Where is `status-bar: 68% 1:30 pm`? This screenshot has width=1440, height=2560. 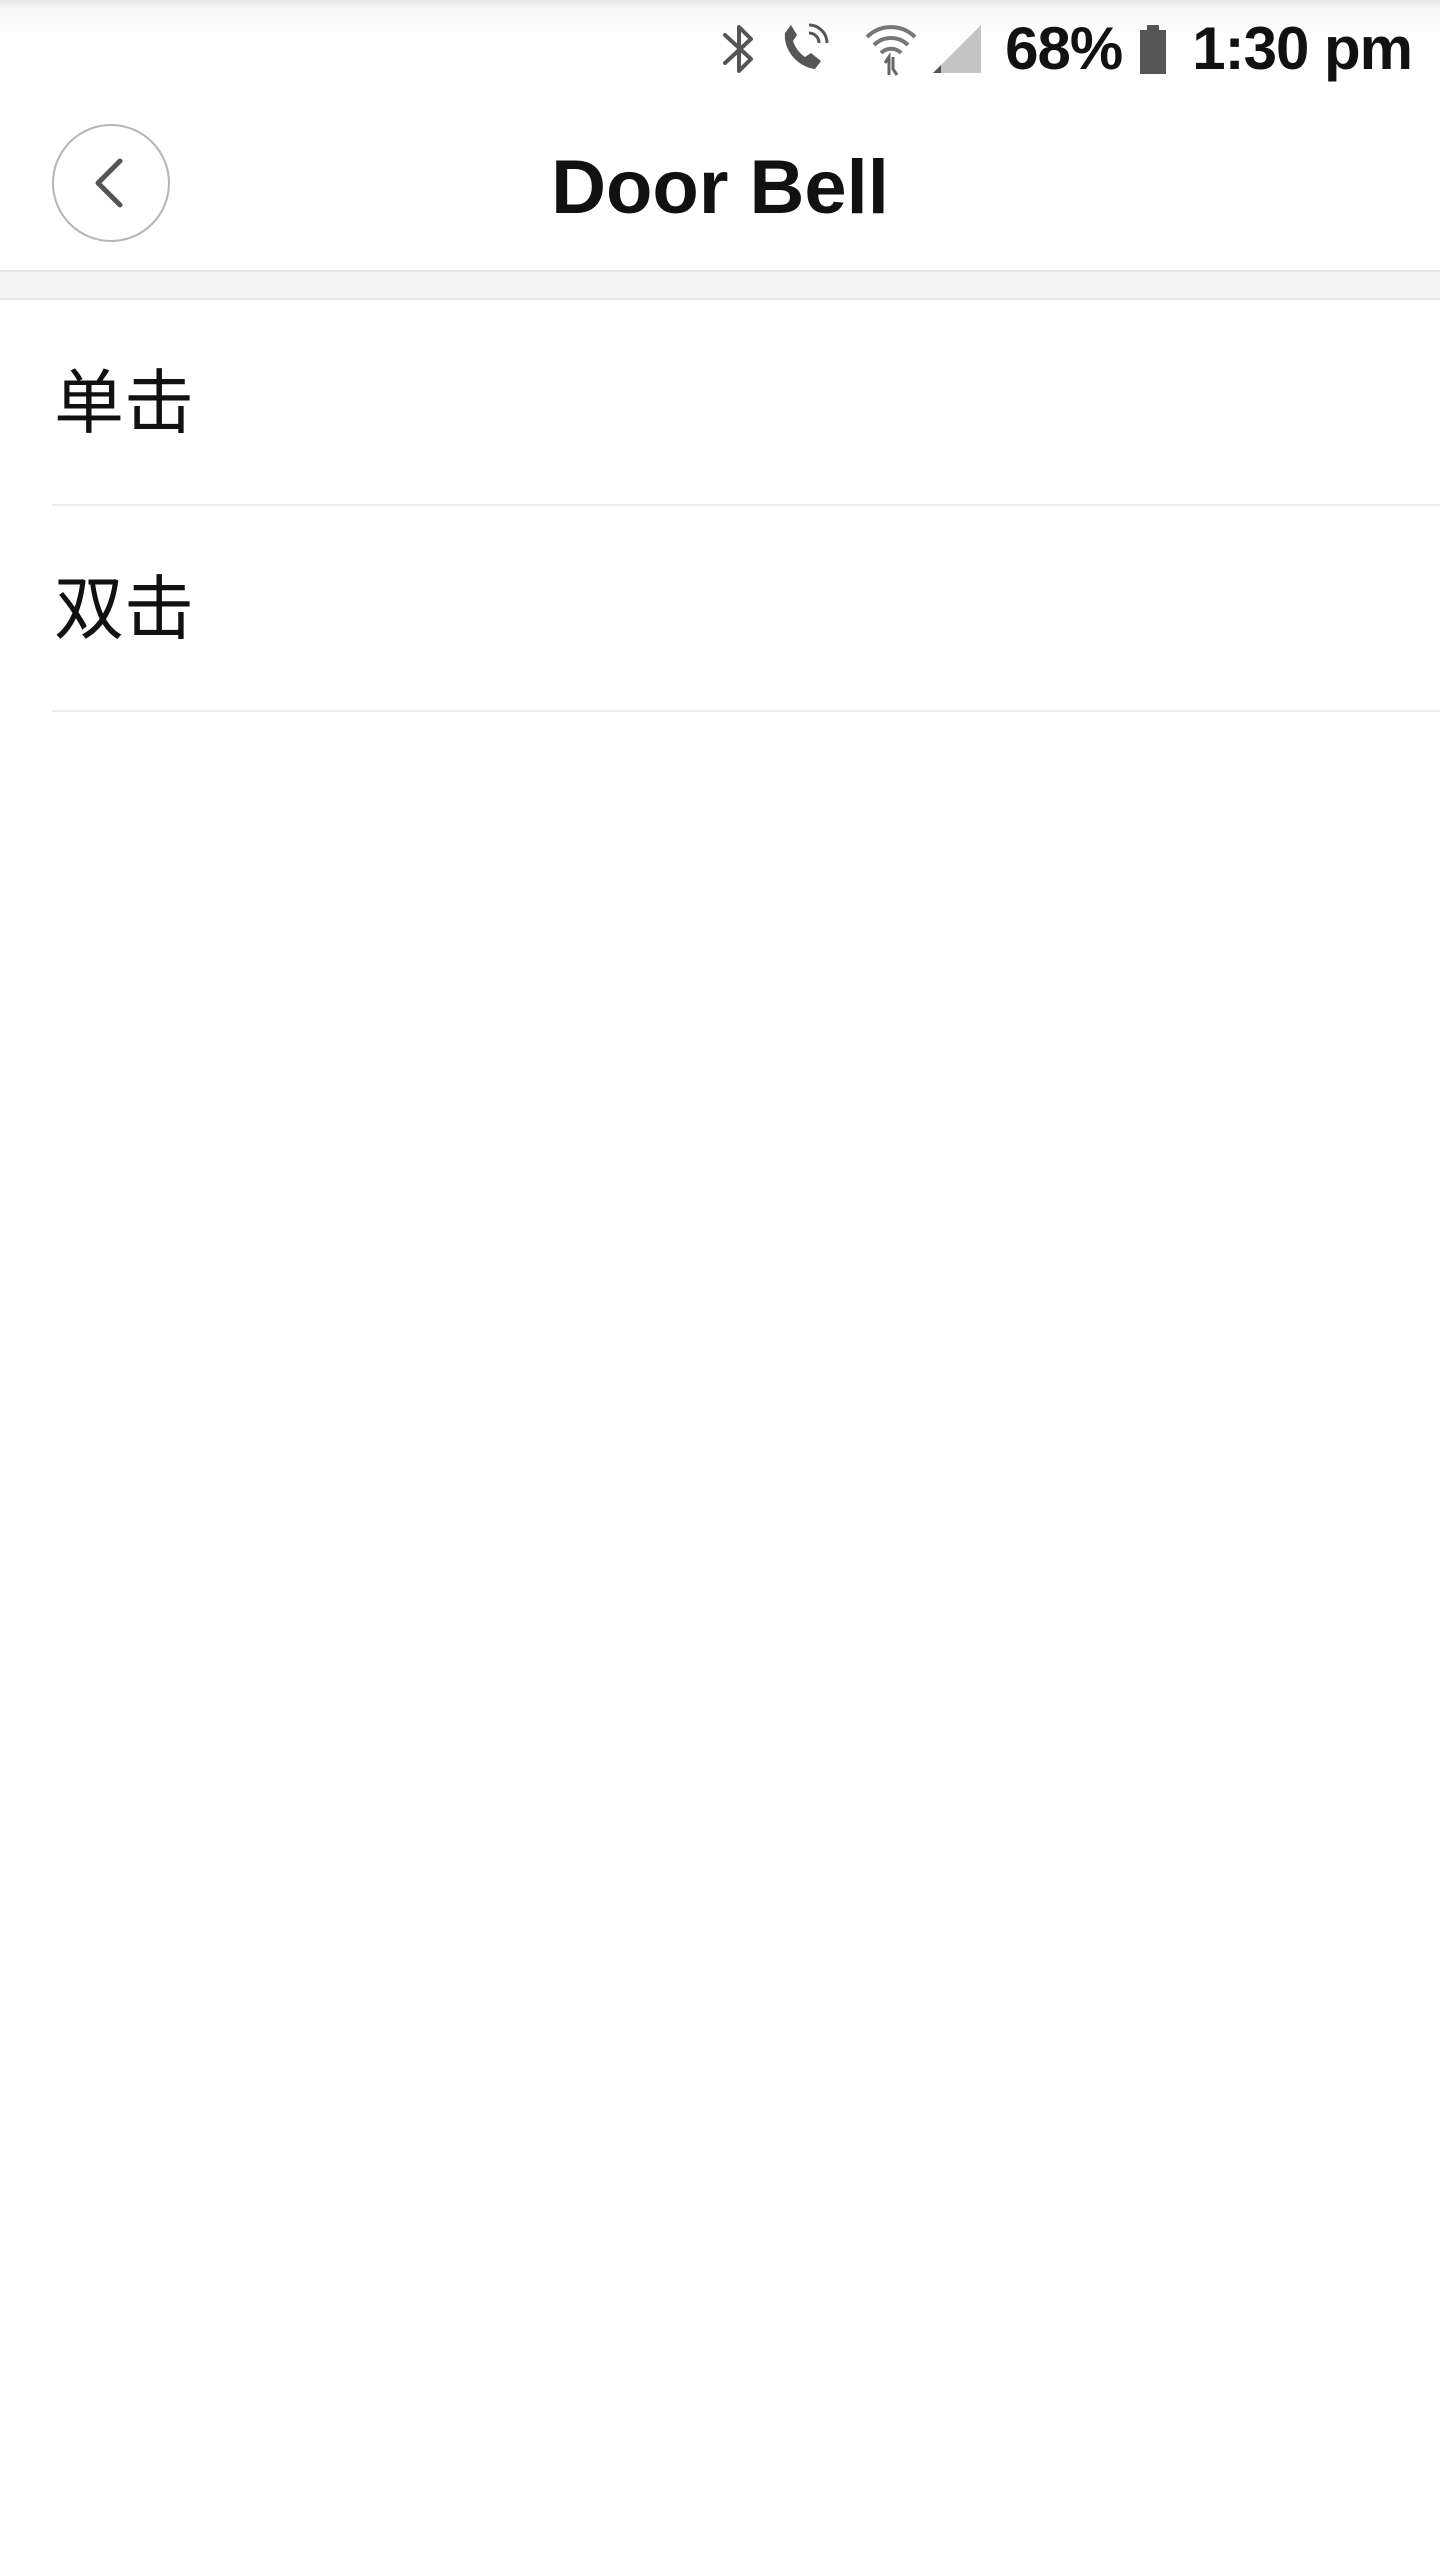 status-bar: 68% 1:30 pm is located at coordinates (720, 48).